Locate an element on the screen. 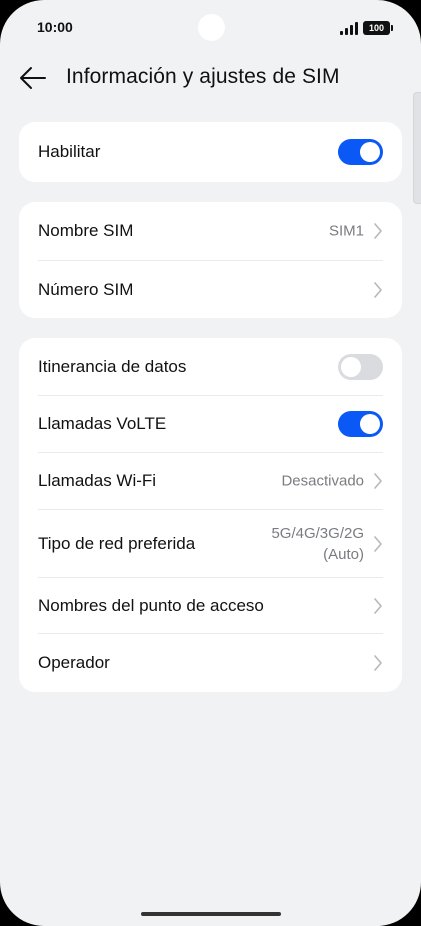 This screenshot has height=926, width=421. card-sim-info: Nombre SIM SIM1 Número SIM is located at coordinates (210, 260).